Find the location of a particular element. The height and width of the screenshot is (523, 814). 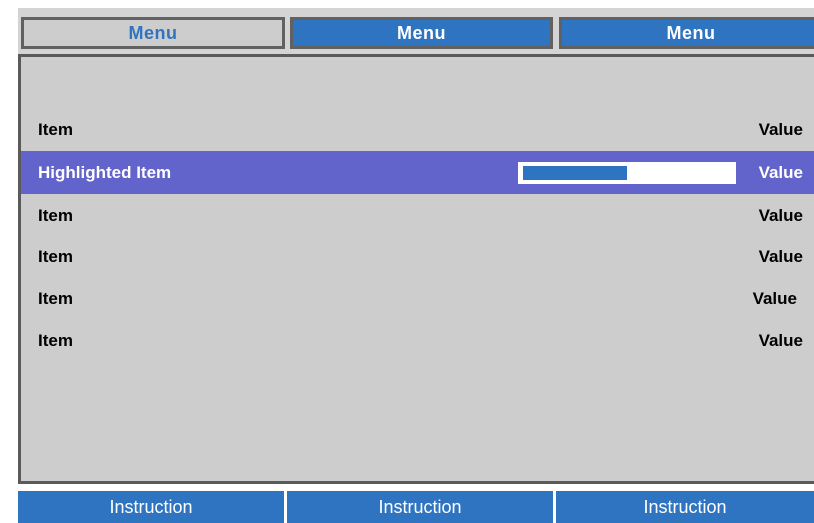

tab-bar: Menu Menu Menu is located at coordinates (416, 31).